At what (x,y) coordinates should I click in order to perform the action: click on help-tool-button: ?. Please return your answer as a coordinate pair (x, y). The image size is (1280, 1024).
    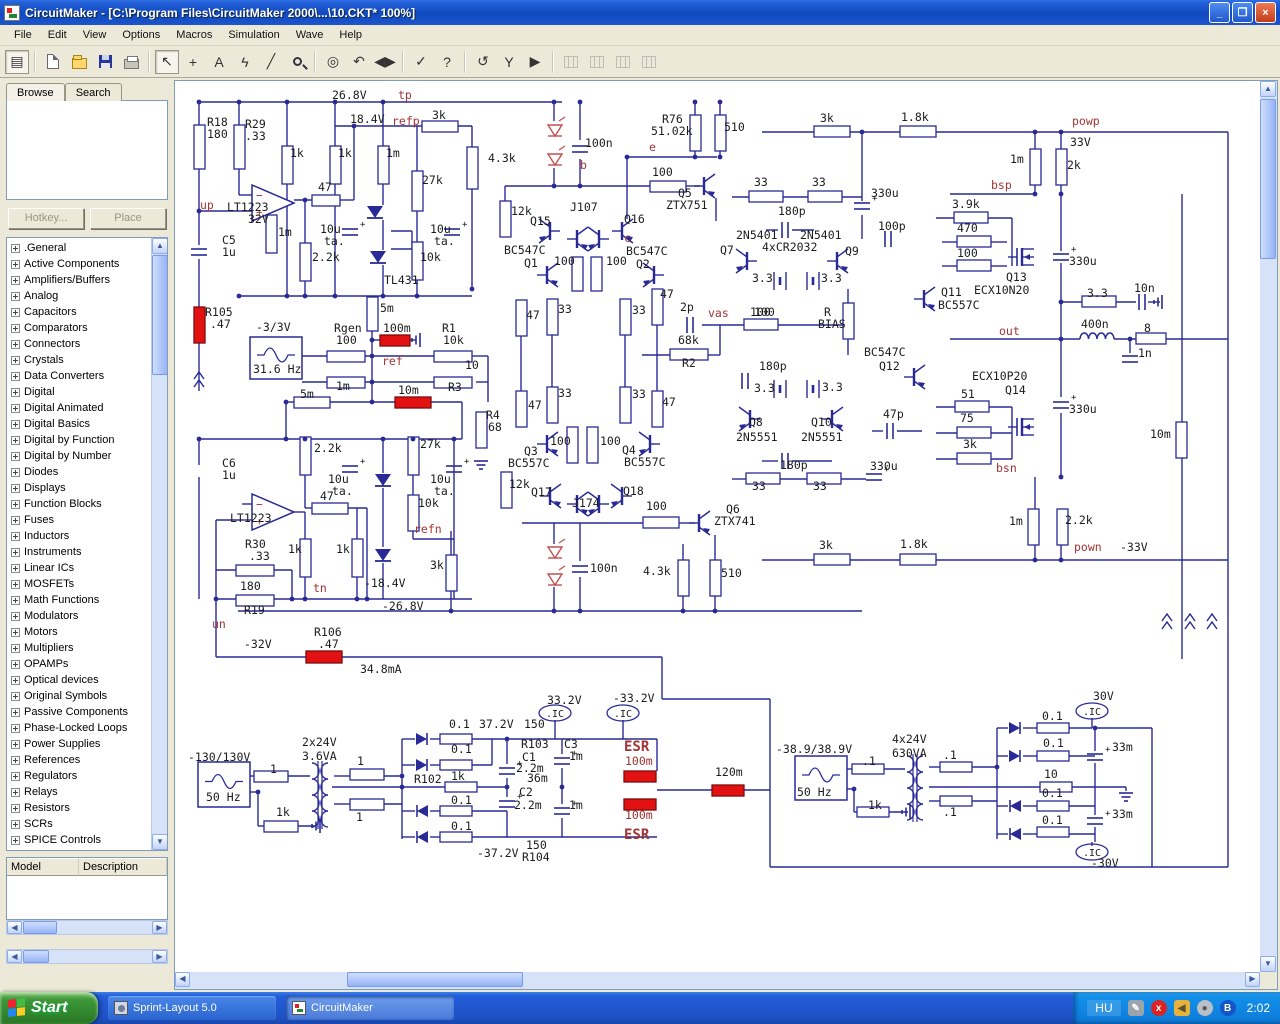
    Looking at the image, I should click on (447, 62).